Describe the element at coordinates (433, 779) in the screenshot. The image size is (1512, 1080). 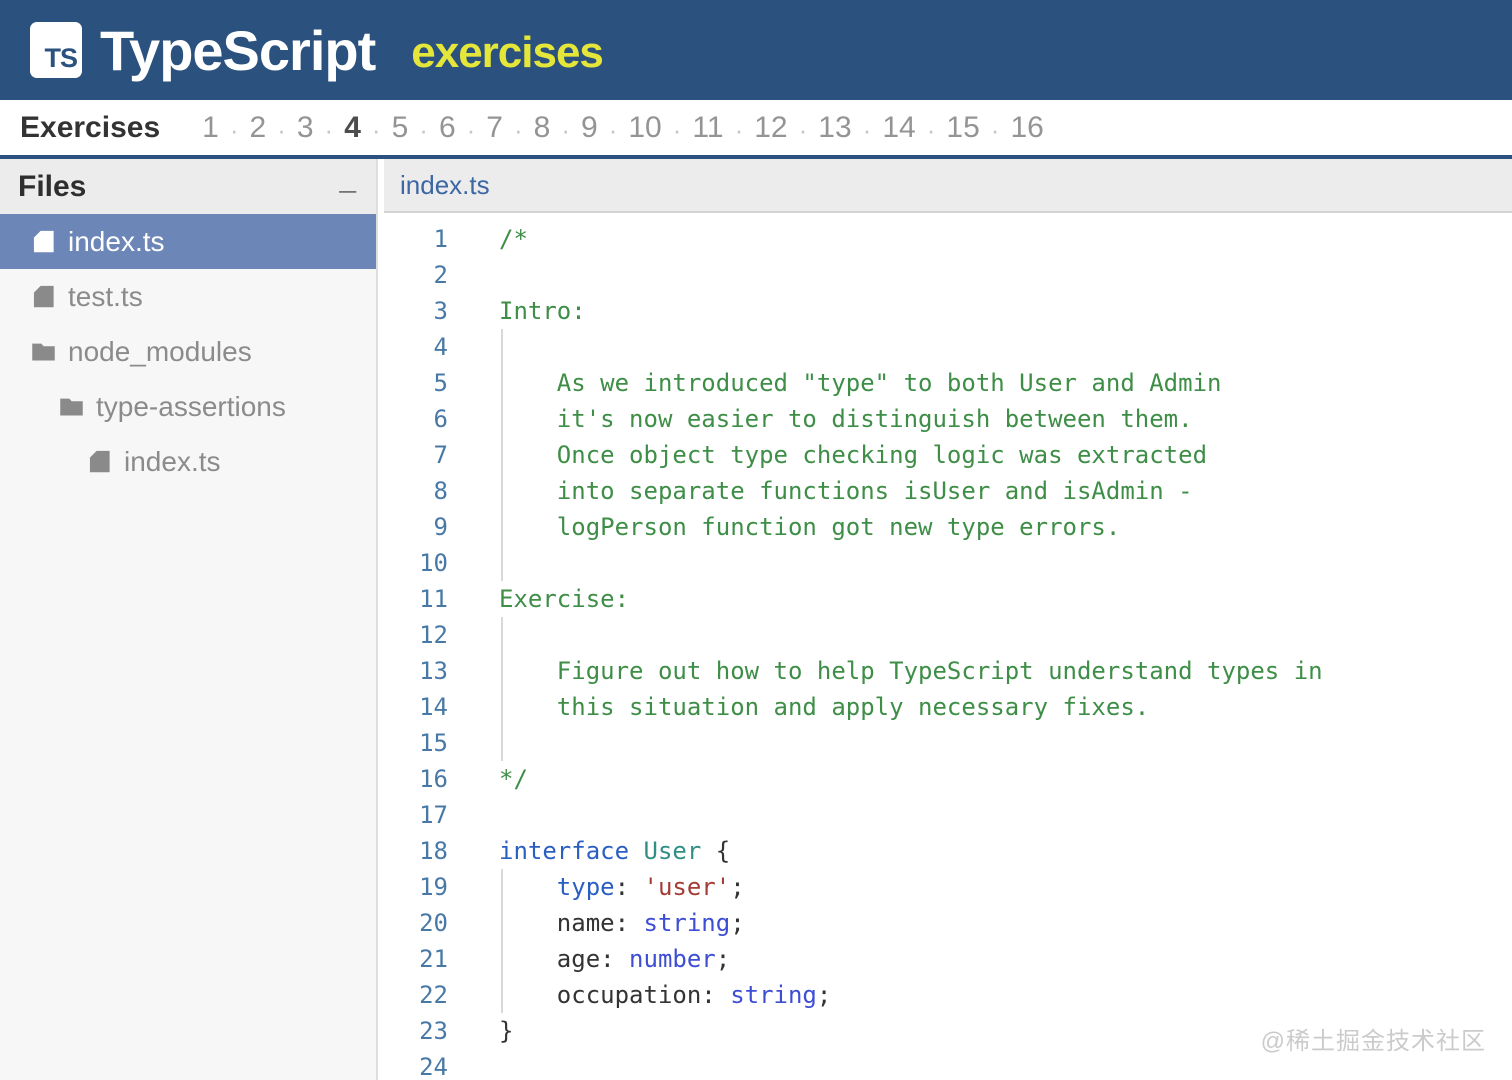
I see `line-number: 16` at that location.